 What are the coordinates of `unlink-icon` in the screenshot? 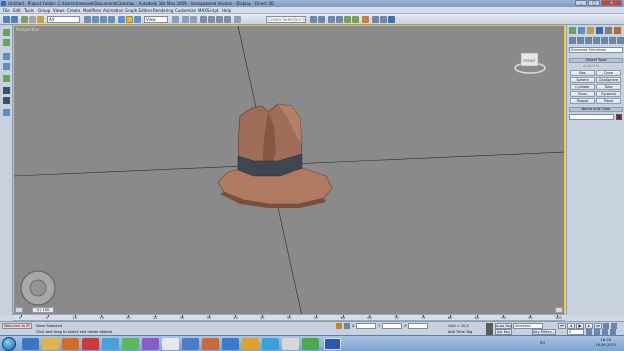 It's located at (32, 19).